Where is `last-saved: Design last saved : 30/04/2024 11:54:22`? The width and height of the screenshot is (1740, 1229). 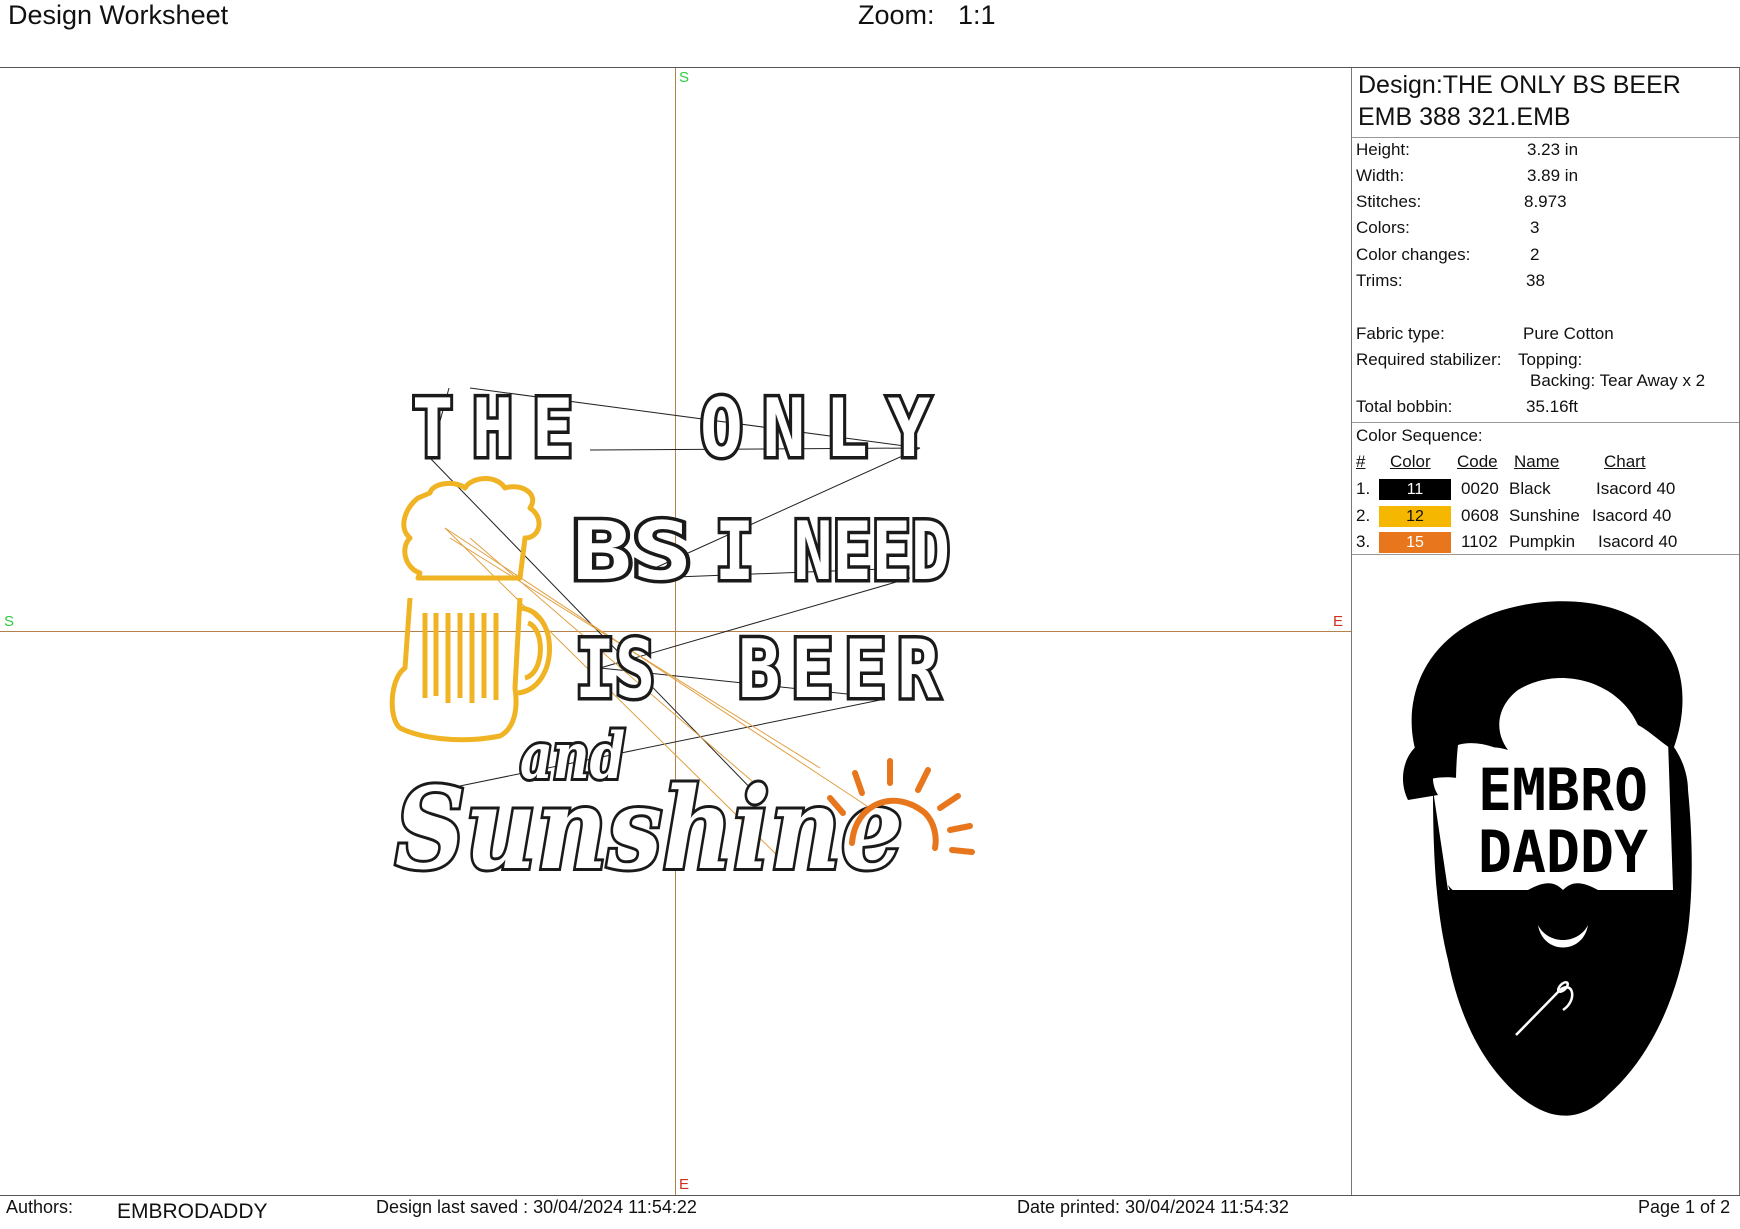 last-saved: Design last saved : 30/04/2024 11:54:22 is located at coordinates (536, 1207).